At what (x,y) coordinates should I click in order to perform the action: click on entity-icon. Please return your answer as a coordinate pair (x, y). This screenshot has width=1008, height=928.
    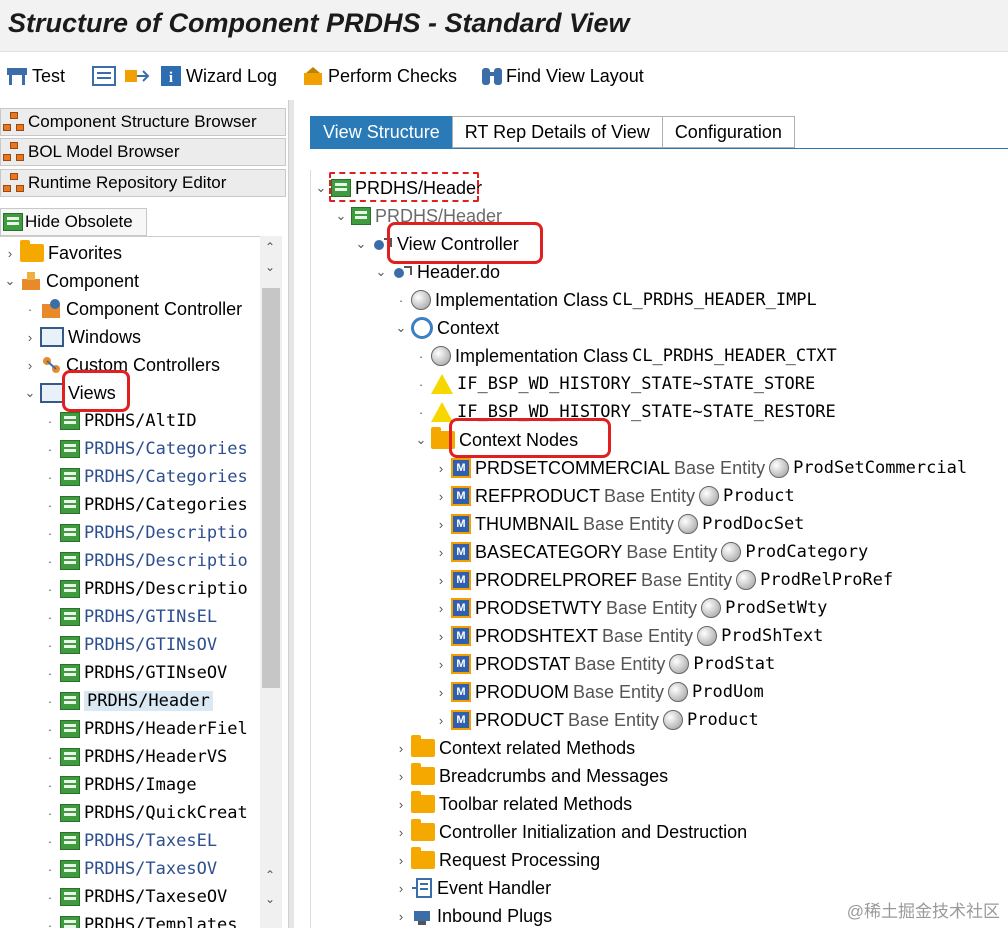
    Looking at the image, I should click on (711, 608).